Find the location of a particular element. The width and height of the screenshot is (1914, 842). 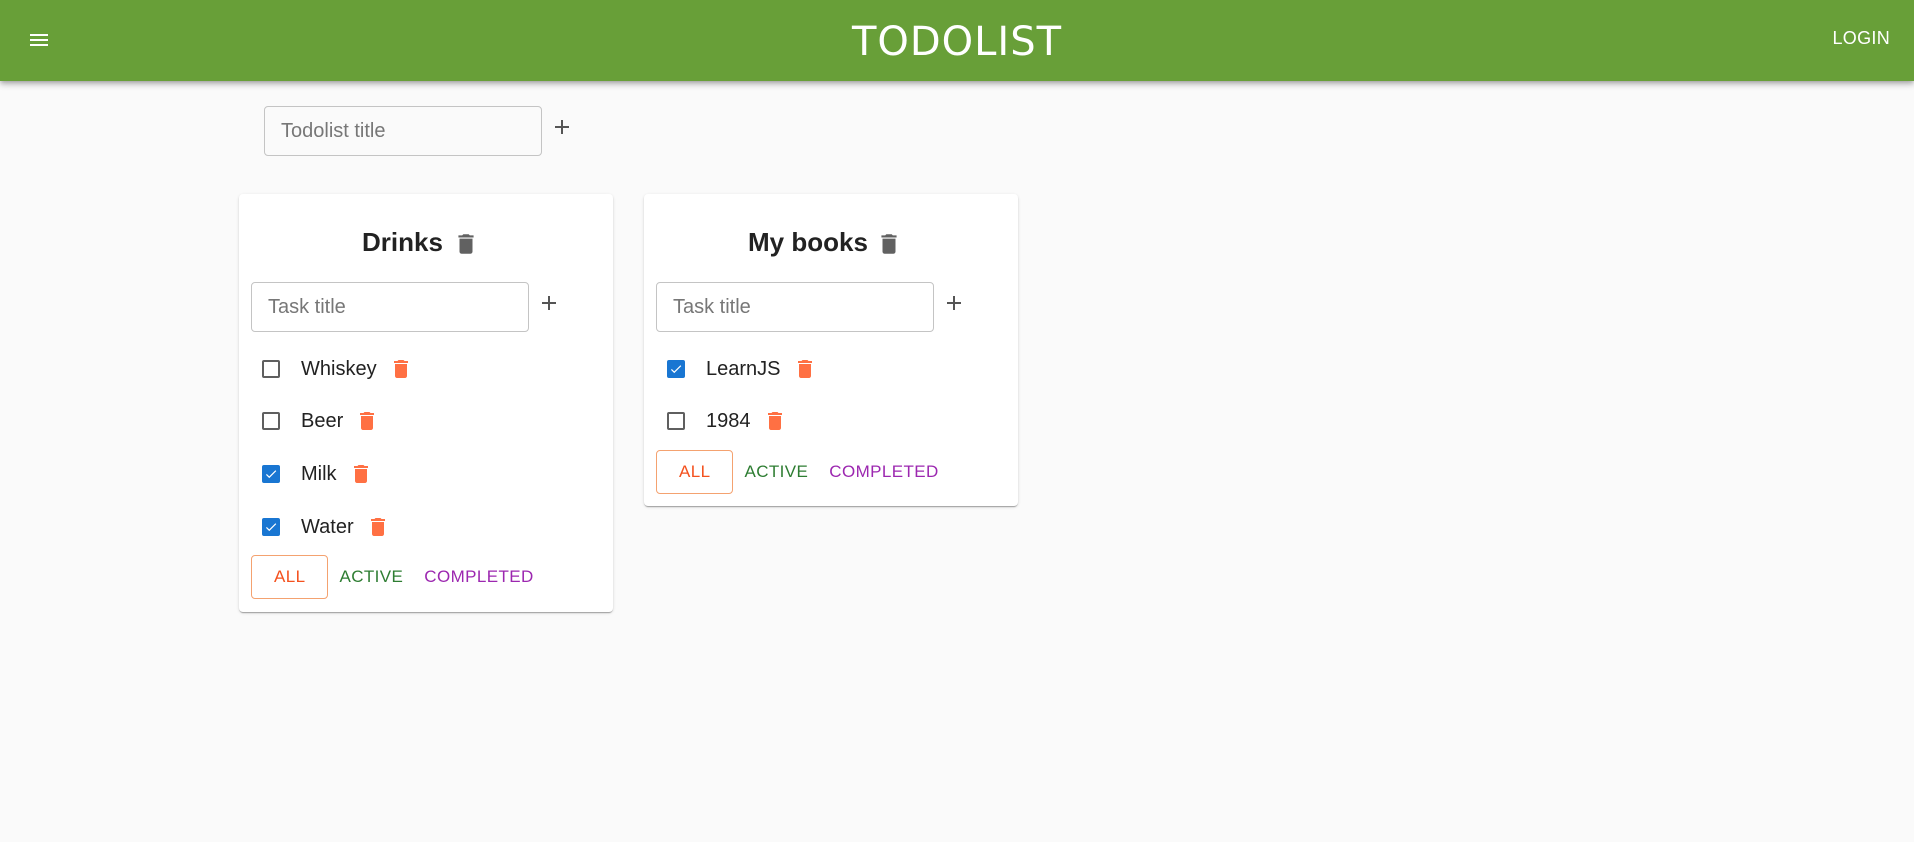

task-item: Water is located at coordinates (320, 527).